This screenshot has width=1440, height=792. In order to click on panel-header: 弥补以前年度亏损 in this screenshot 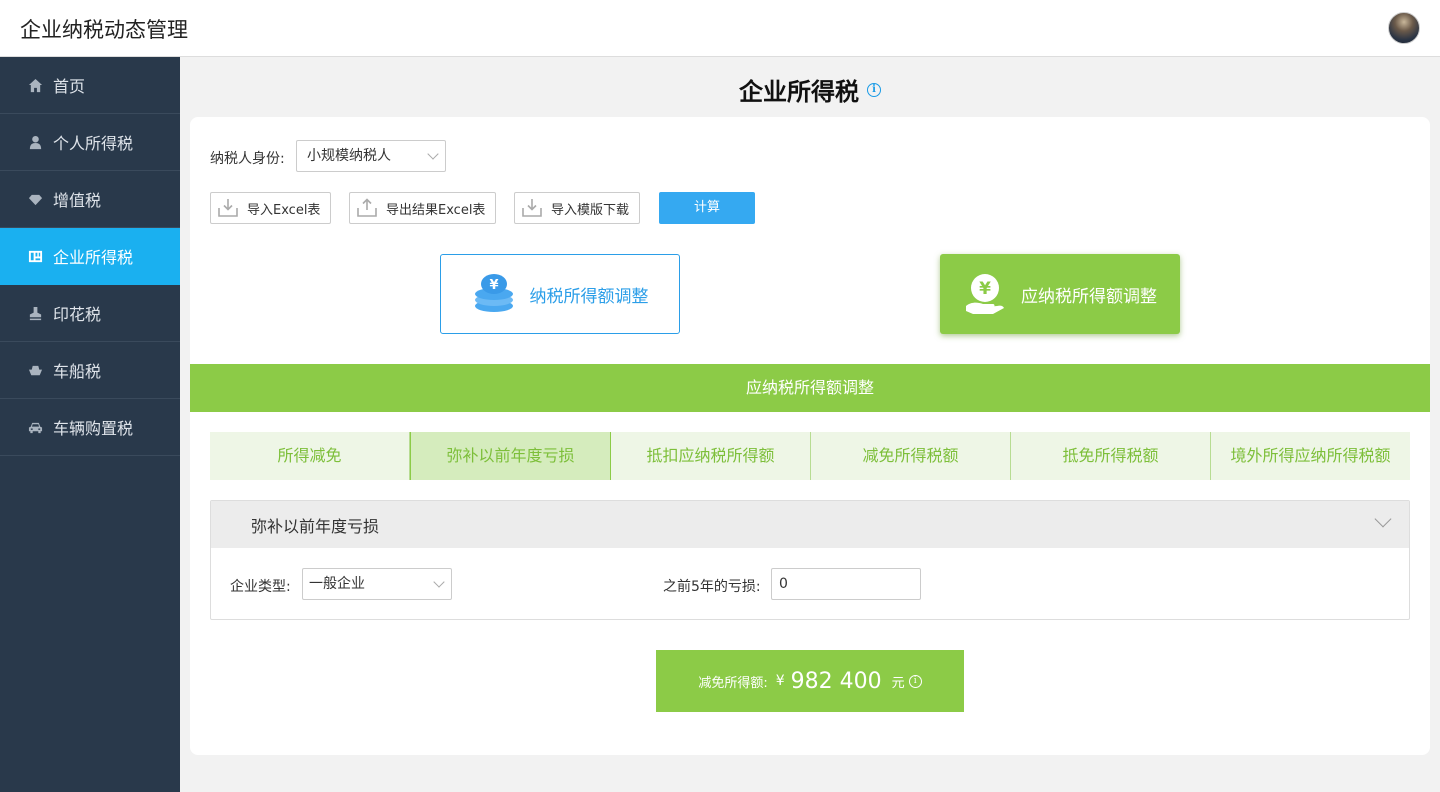, I will do `click(810, 524)`.